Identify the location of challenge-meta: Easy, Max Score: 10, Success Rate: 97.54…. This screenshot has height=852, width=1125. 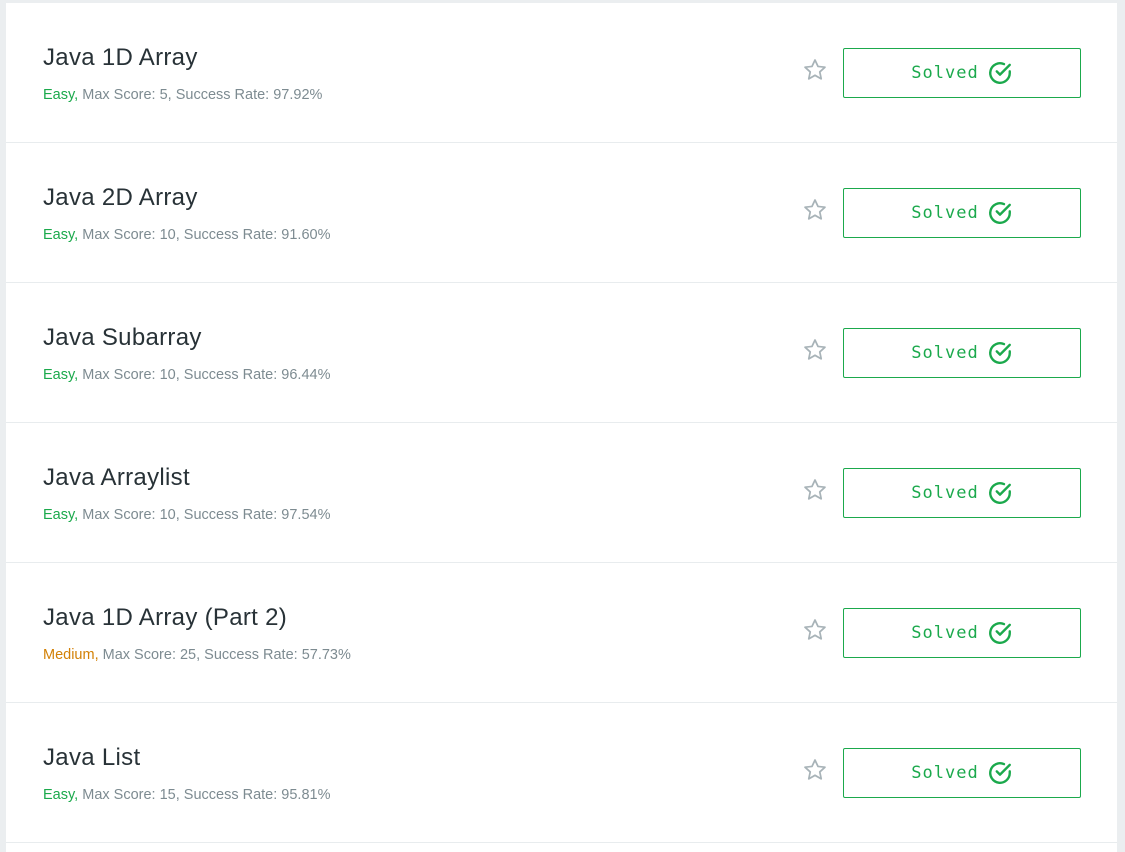
(186, 515).